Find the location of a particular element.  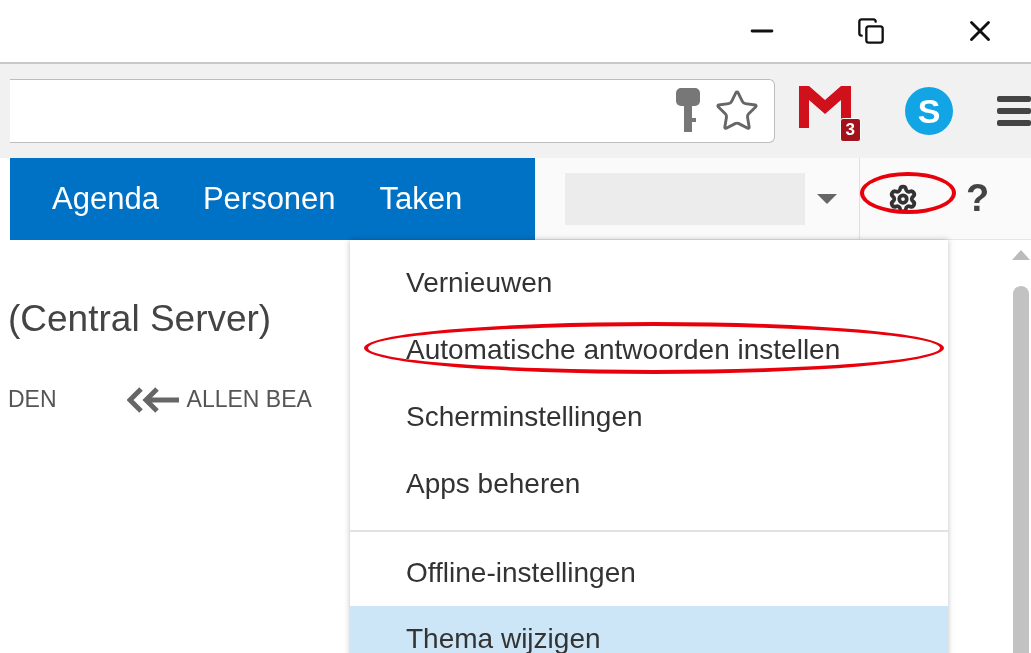

page-heading: (Central Server) is located at coordinates (140, 319).